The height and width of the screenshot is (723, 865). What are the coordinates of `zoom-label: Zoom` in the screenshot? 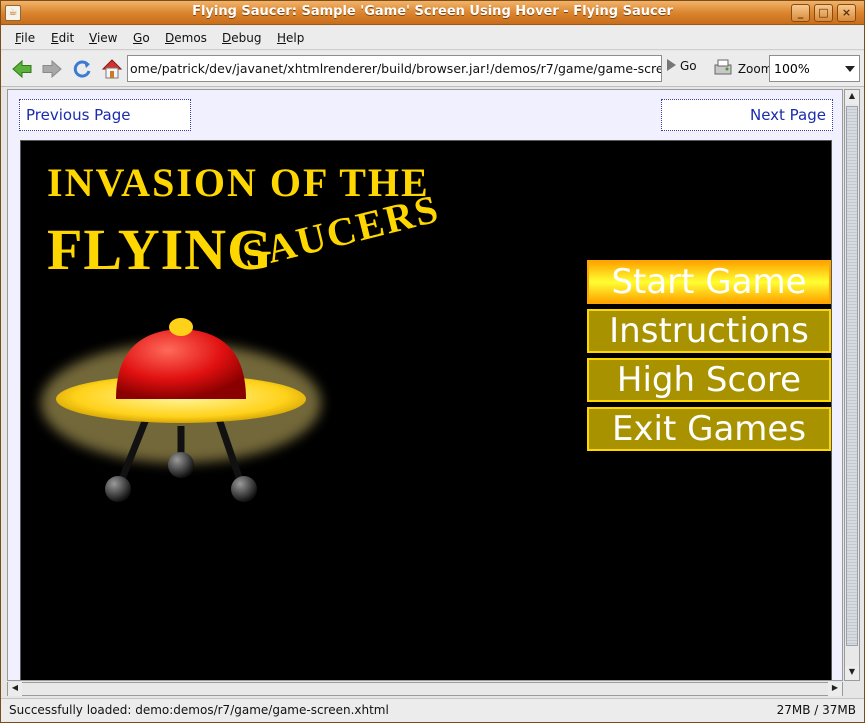 It's located at (742, 68).